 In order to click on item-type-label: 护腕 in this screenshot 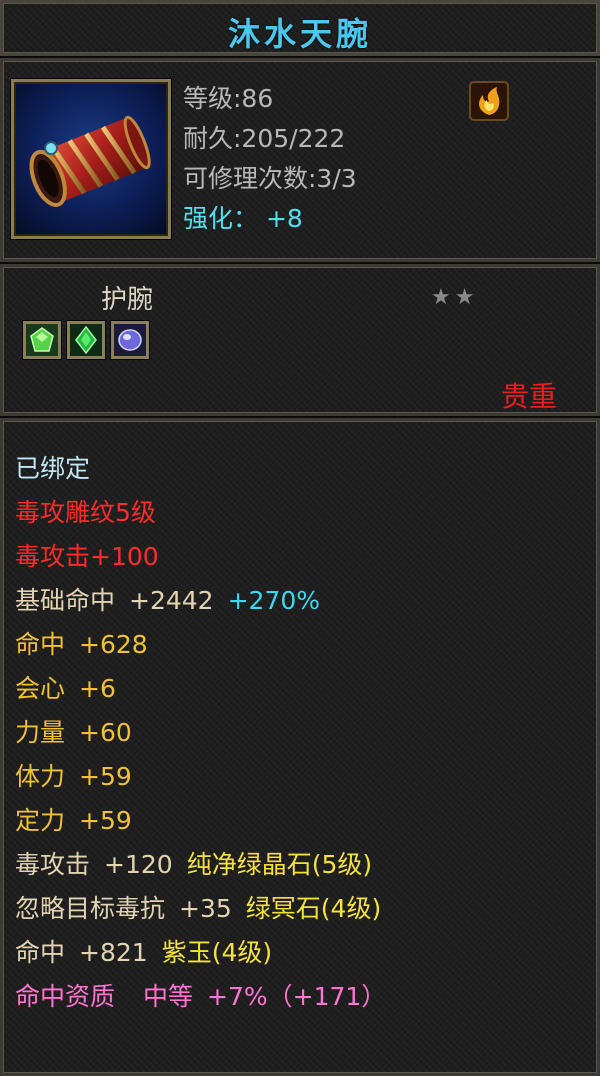, I will do `click(127, 300)`.